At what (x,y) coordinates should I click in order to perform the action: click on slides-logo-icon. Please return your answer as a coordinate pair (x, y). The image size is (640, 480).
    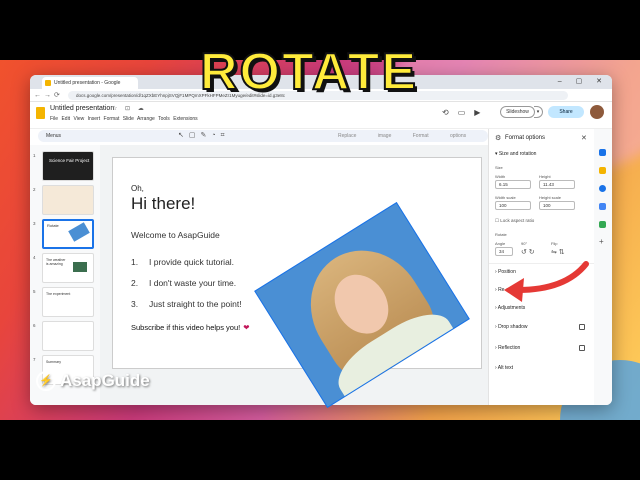
    Looking at the image, I should click on (40, 113).